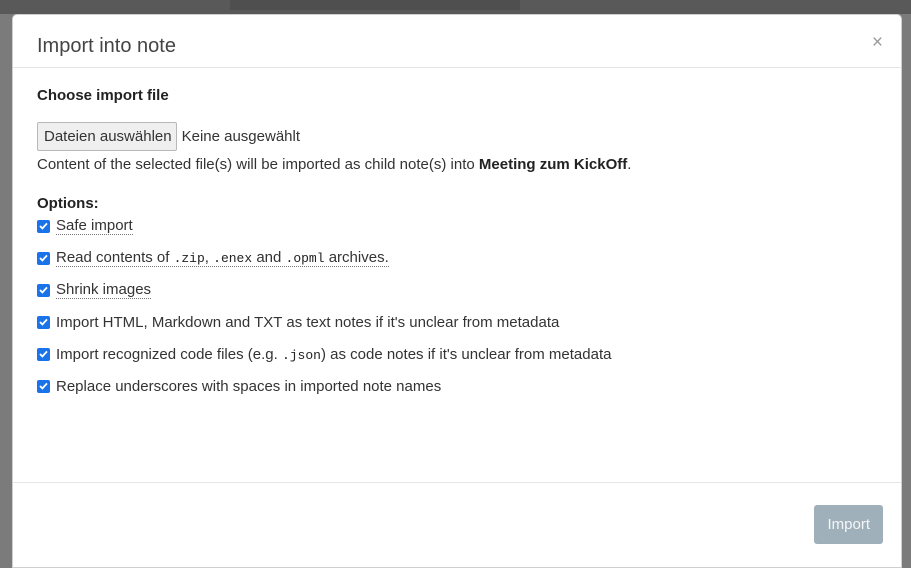 The image size is (911, 568). What do you see at coordinates (457, 226) in the screenshot?
I see `option-safe-import: Safe import` at bounding box center [457, 226].